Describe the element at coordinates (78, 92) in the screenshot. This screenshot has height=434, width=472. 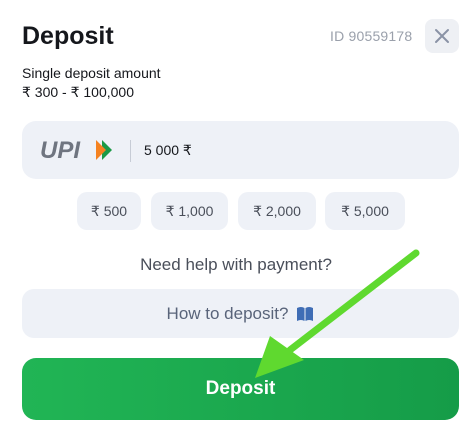
I see `deposit-limit-range: ₹ 300 - ₹ 100,000` at that location.